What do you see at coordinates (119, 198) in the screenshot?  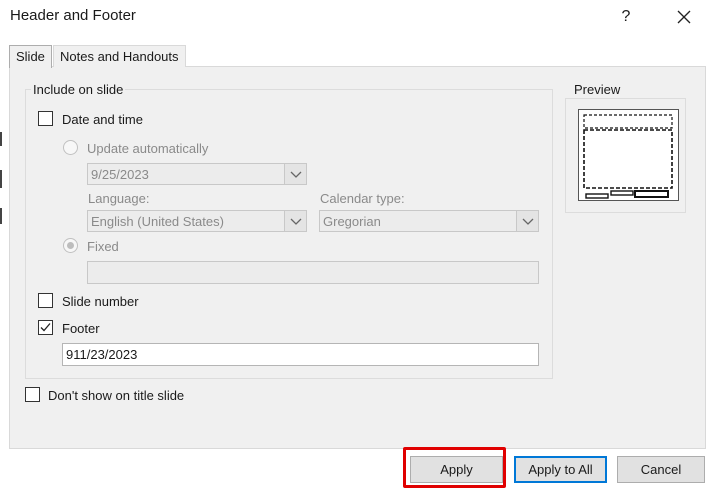 I see `language-label: Language:` at bounding box center [119, 198].